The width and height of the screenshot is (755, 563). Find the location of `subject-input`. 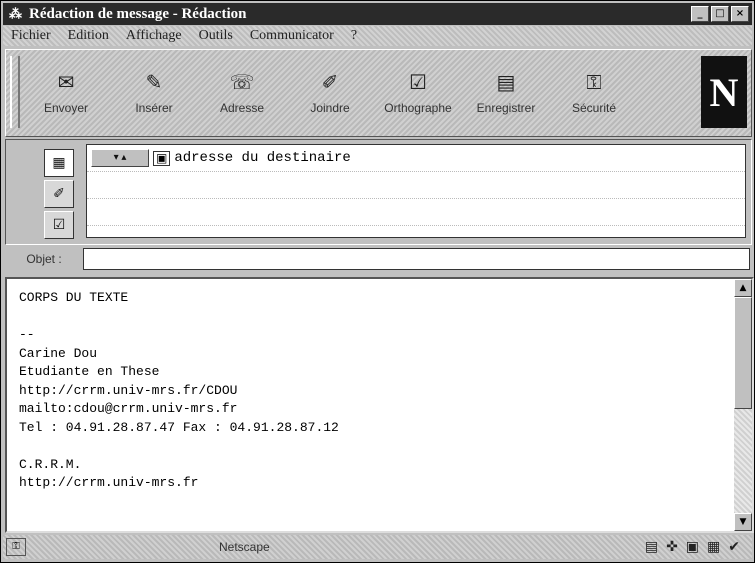

subject-input is located at coordinates (416, 259).